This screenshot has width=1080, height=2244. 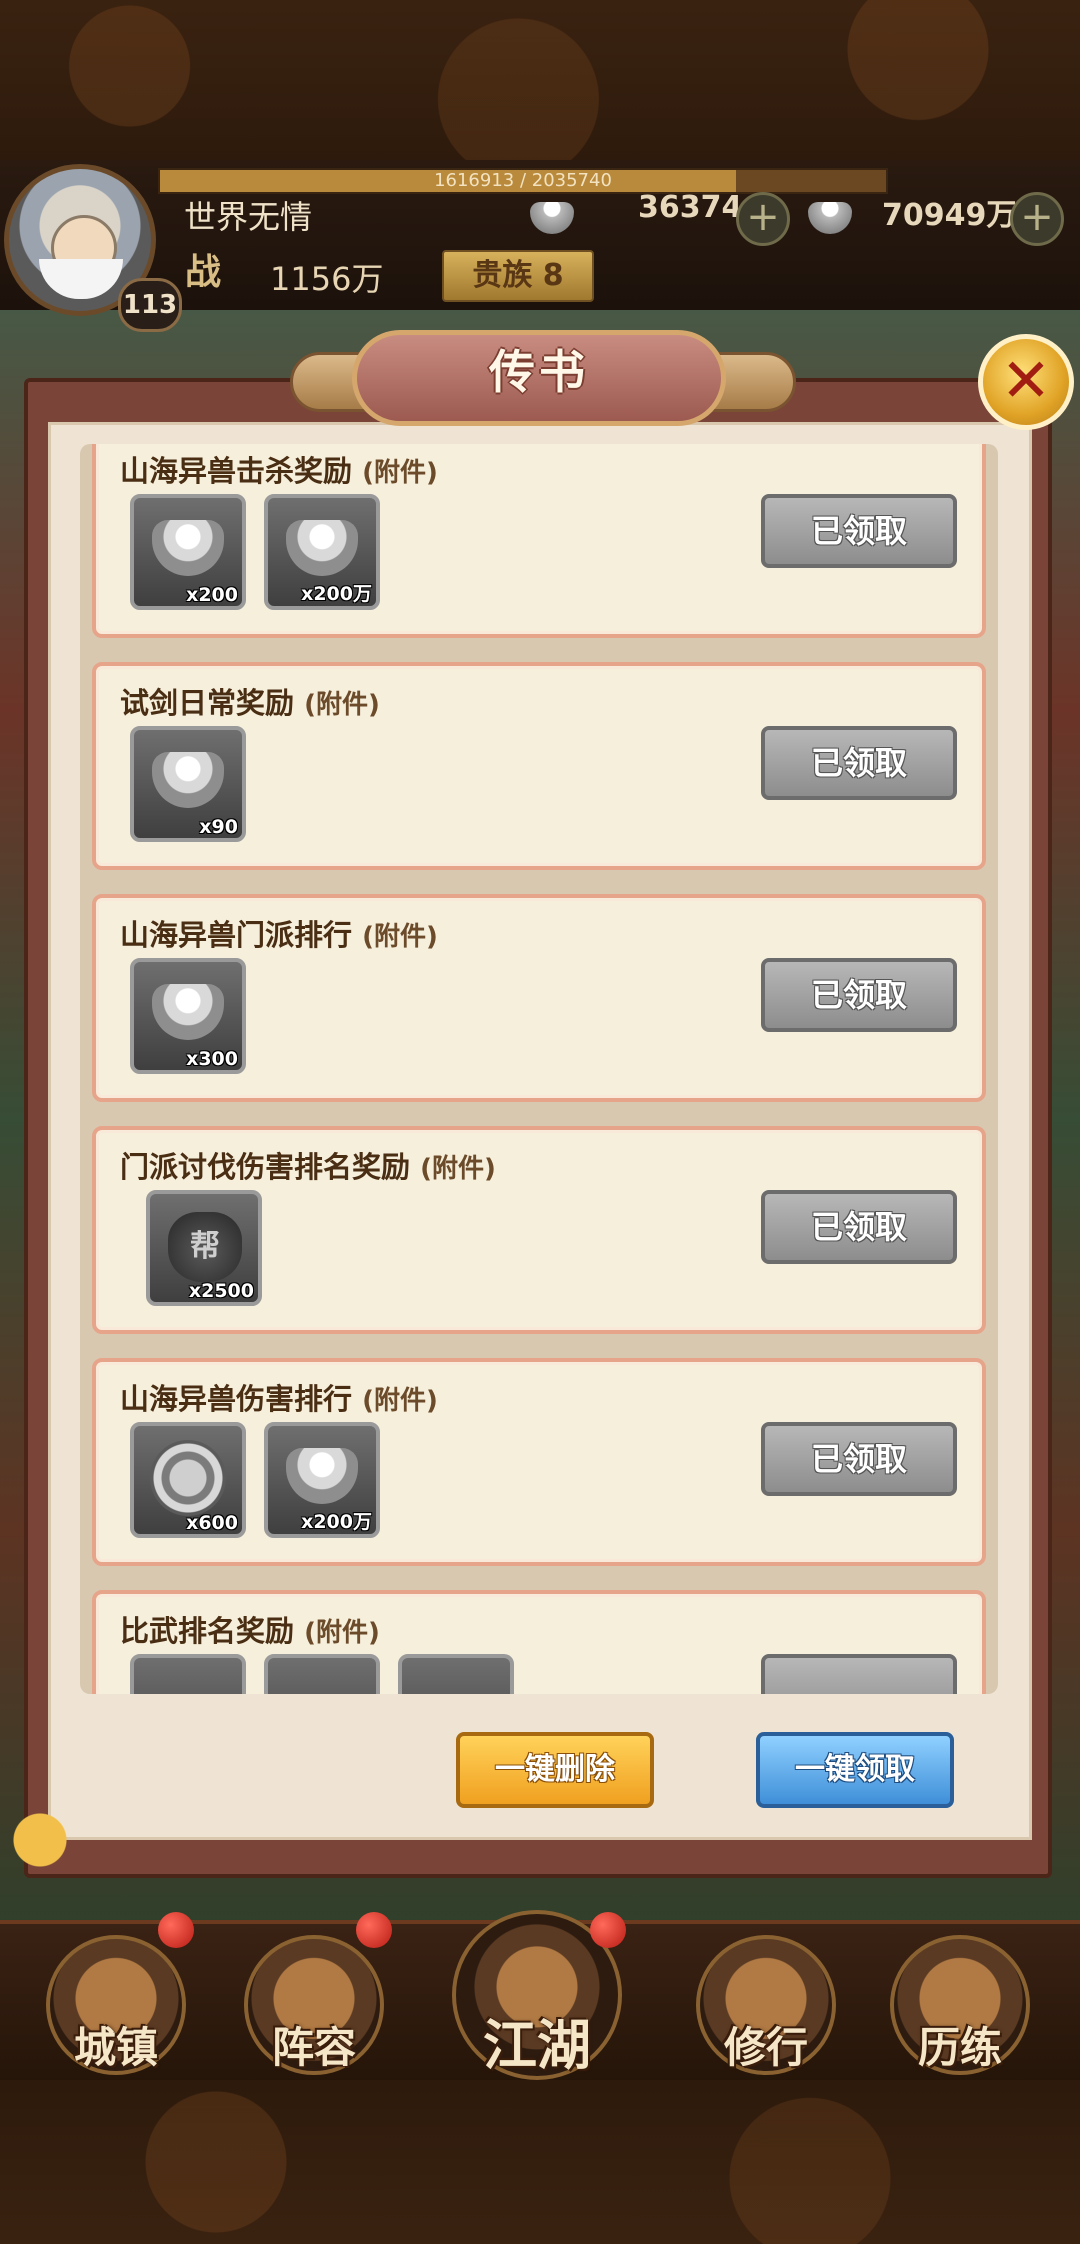 I want to click on mail-card: 比武排名奖励 (附件), so click(x=539, y=1642).